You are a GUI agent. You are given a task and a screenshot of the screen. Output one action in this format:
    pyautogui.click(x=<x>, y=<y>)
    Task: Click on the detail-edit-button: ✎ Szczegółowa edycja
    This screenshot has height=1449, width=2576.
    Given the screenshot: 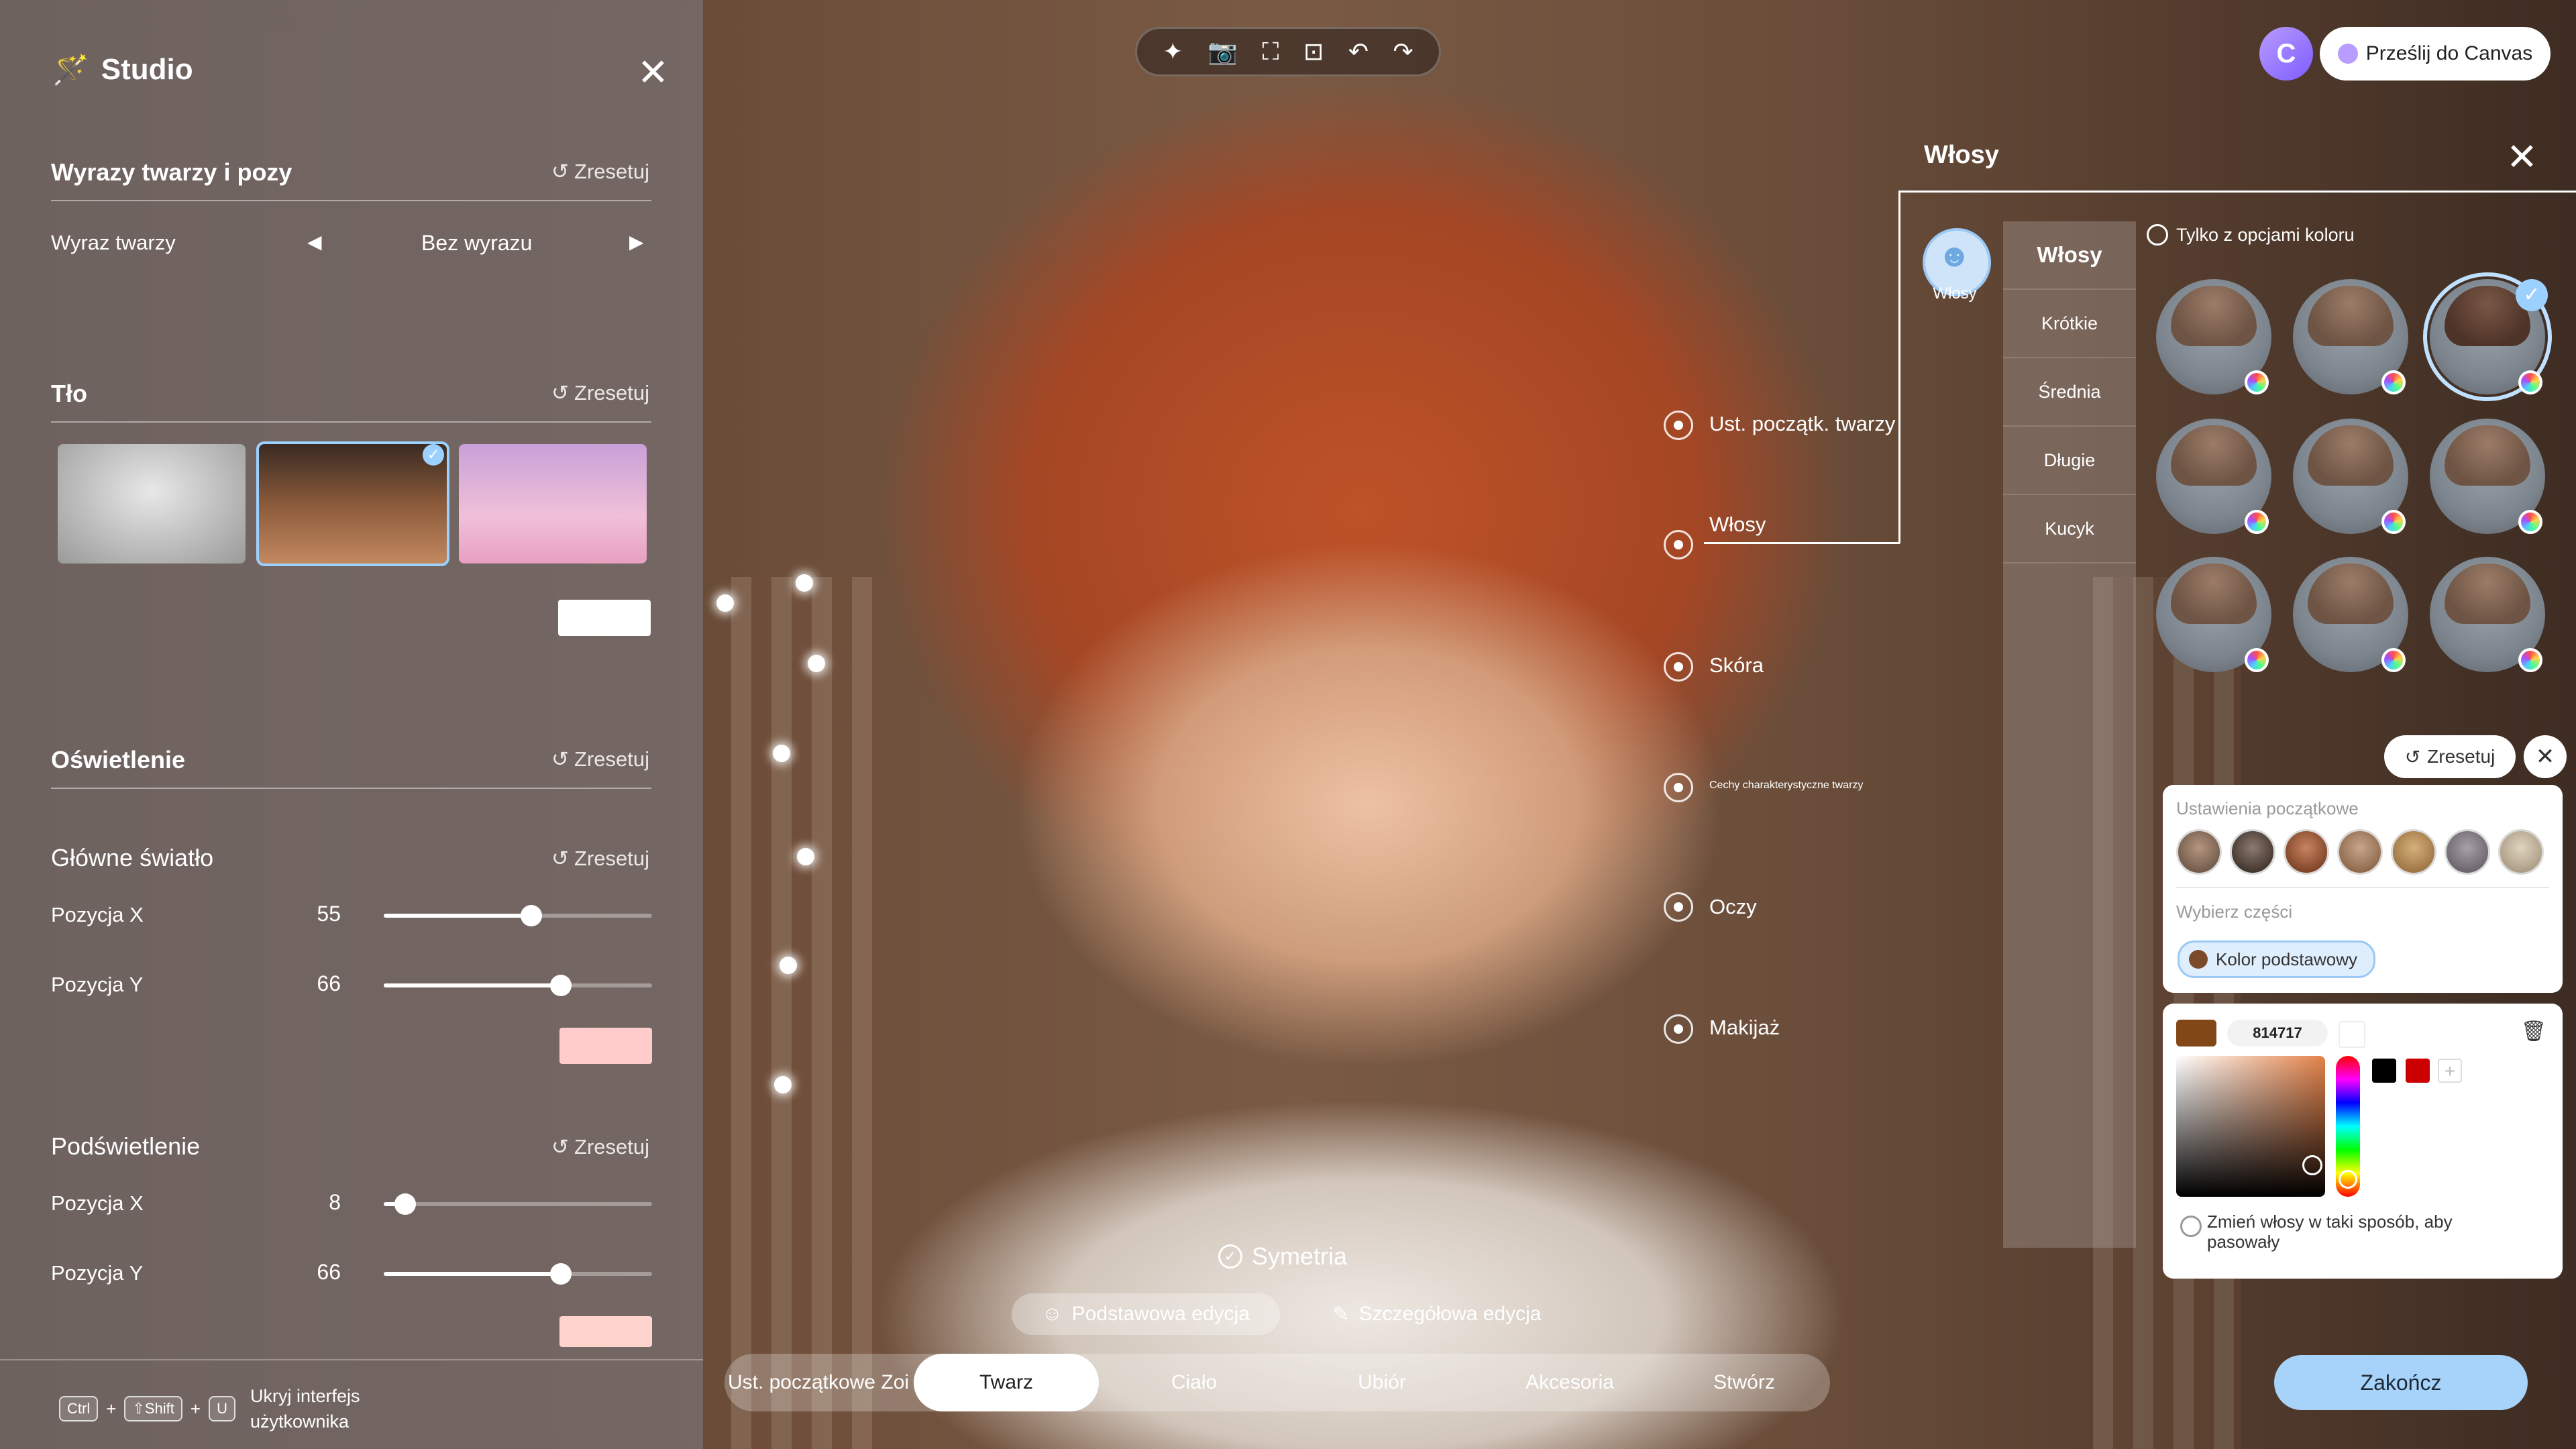 What is the action you would take?
    pyautogui.click(x=1436, y=1314)
    